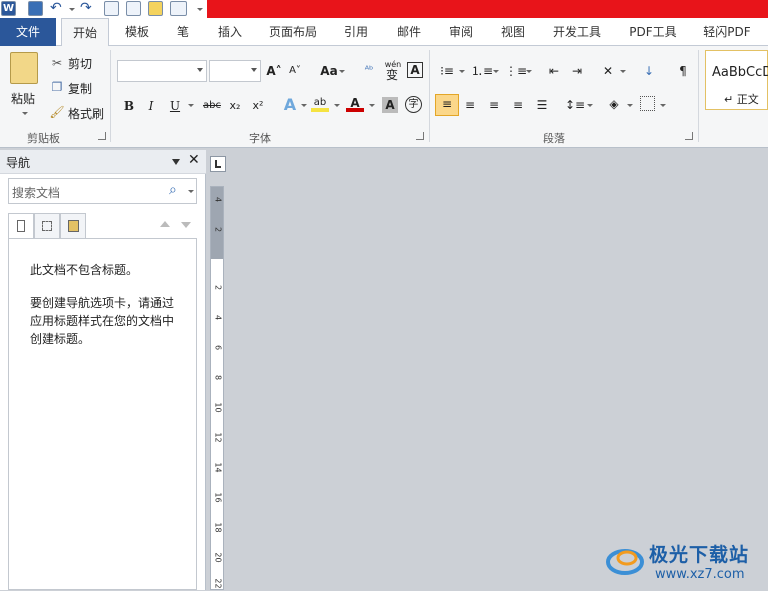  I want to click on book-icon, so click(178, 8).